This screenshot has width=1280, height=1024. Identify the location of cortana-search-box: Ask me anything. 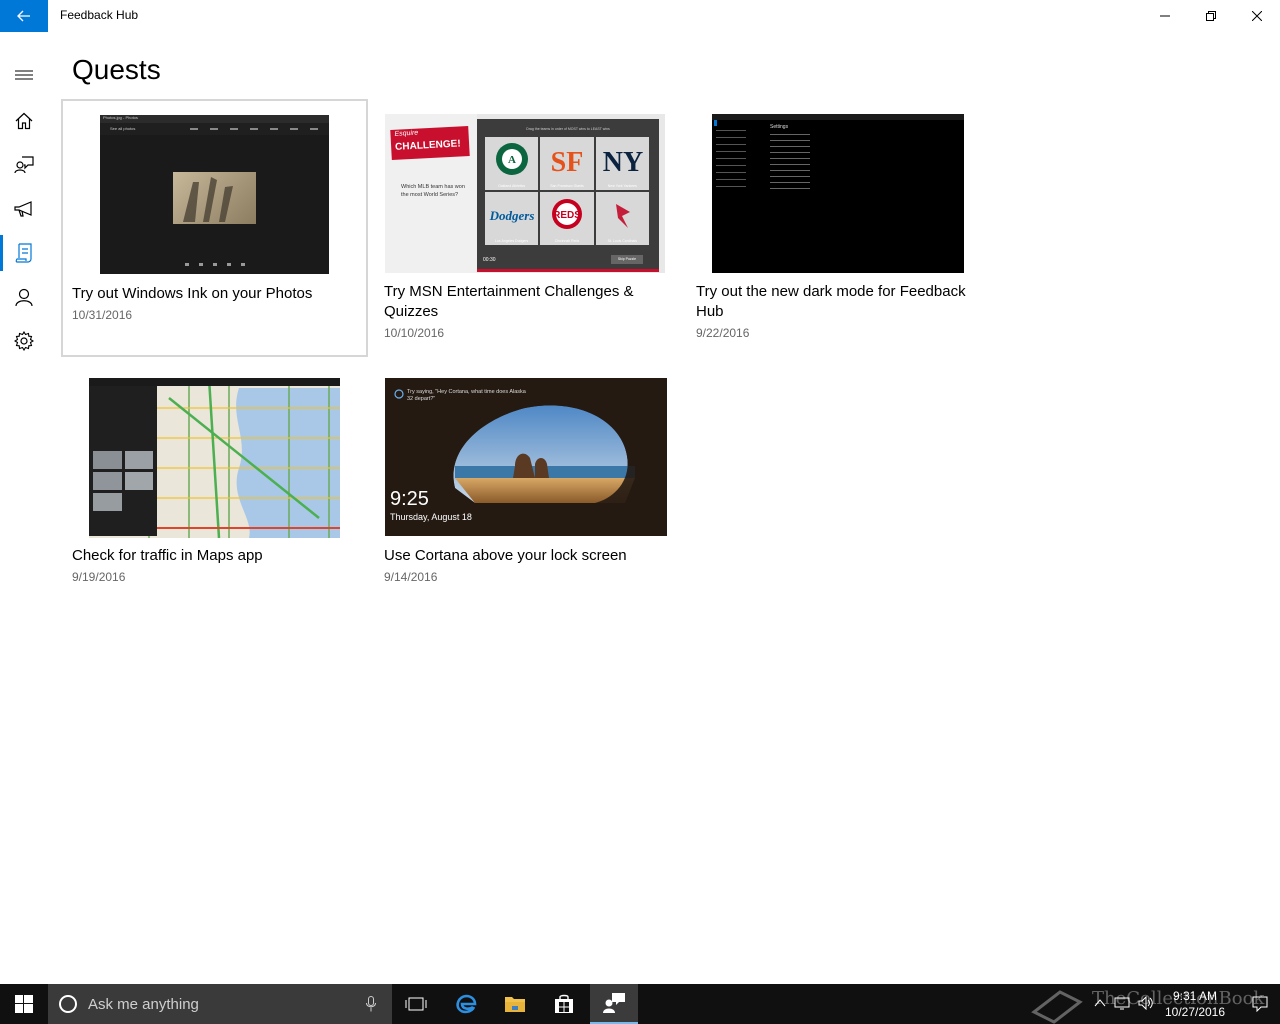
(220, 1004).